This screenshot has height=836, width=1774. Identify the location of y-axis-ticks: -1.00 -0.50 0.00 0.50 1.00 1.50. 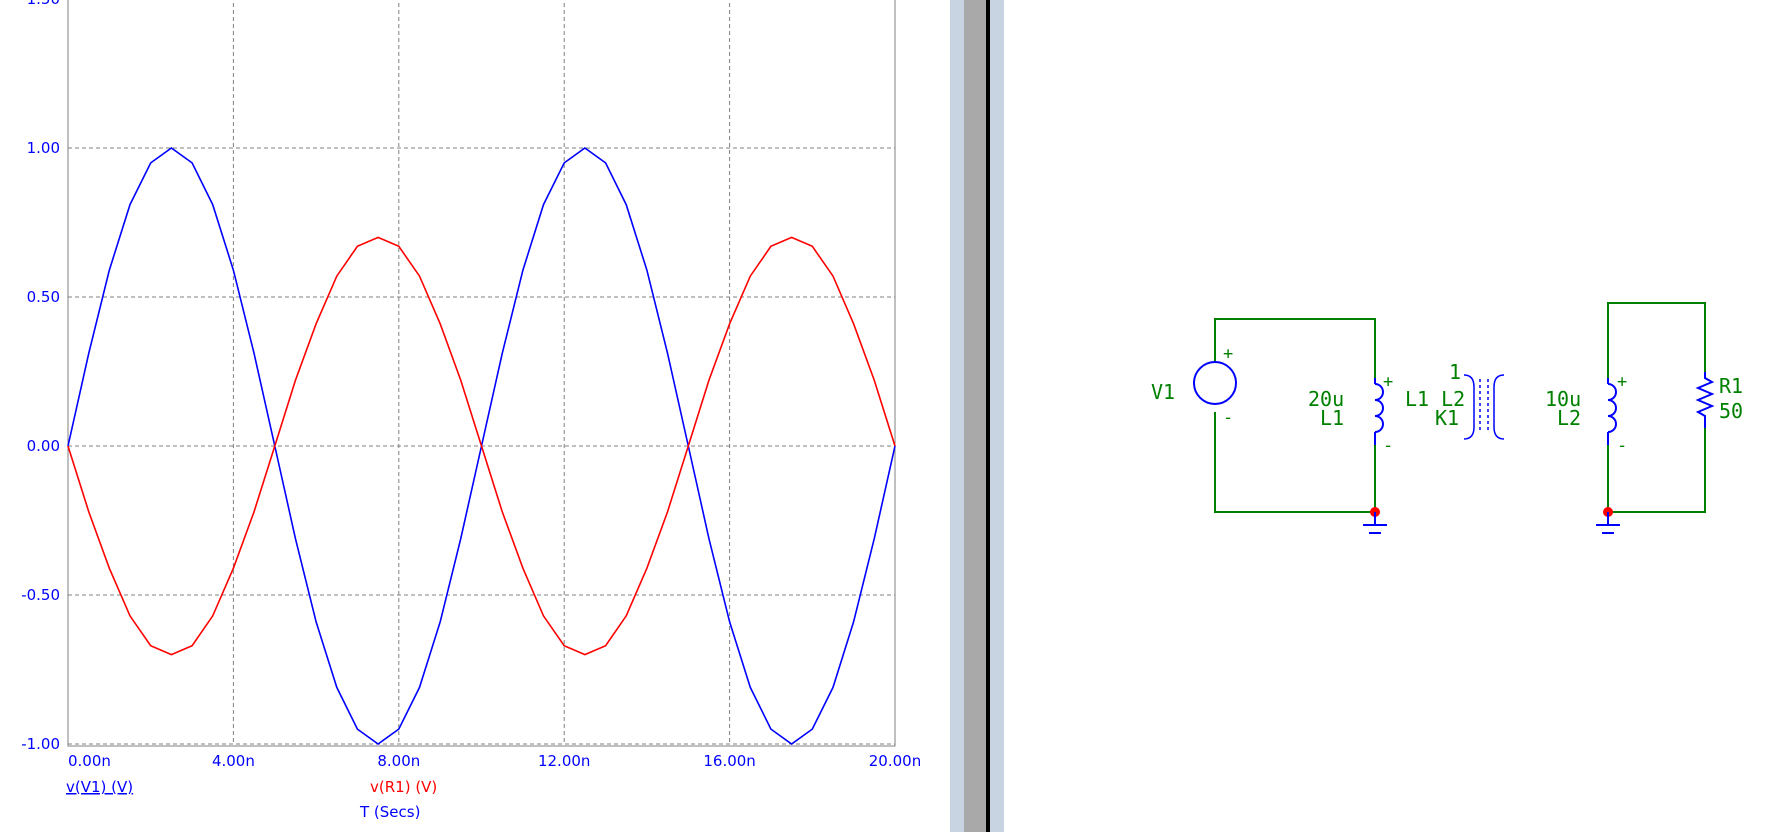
(40, 376).